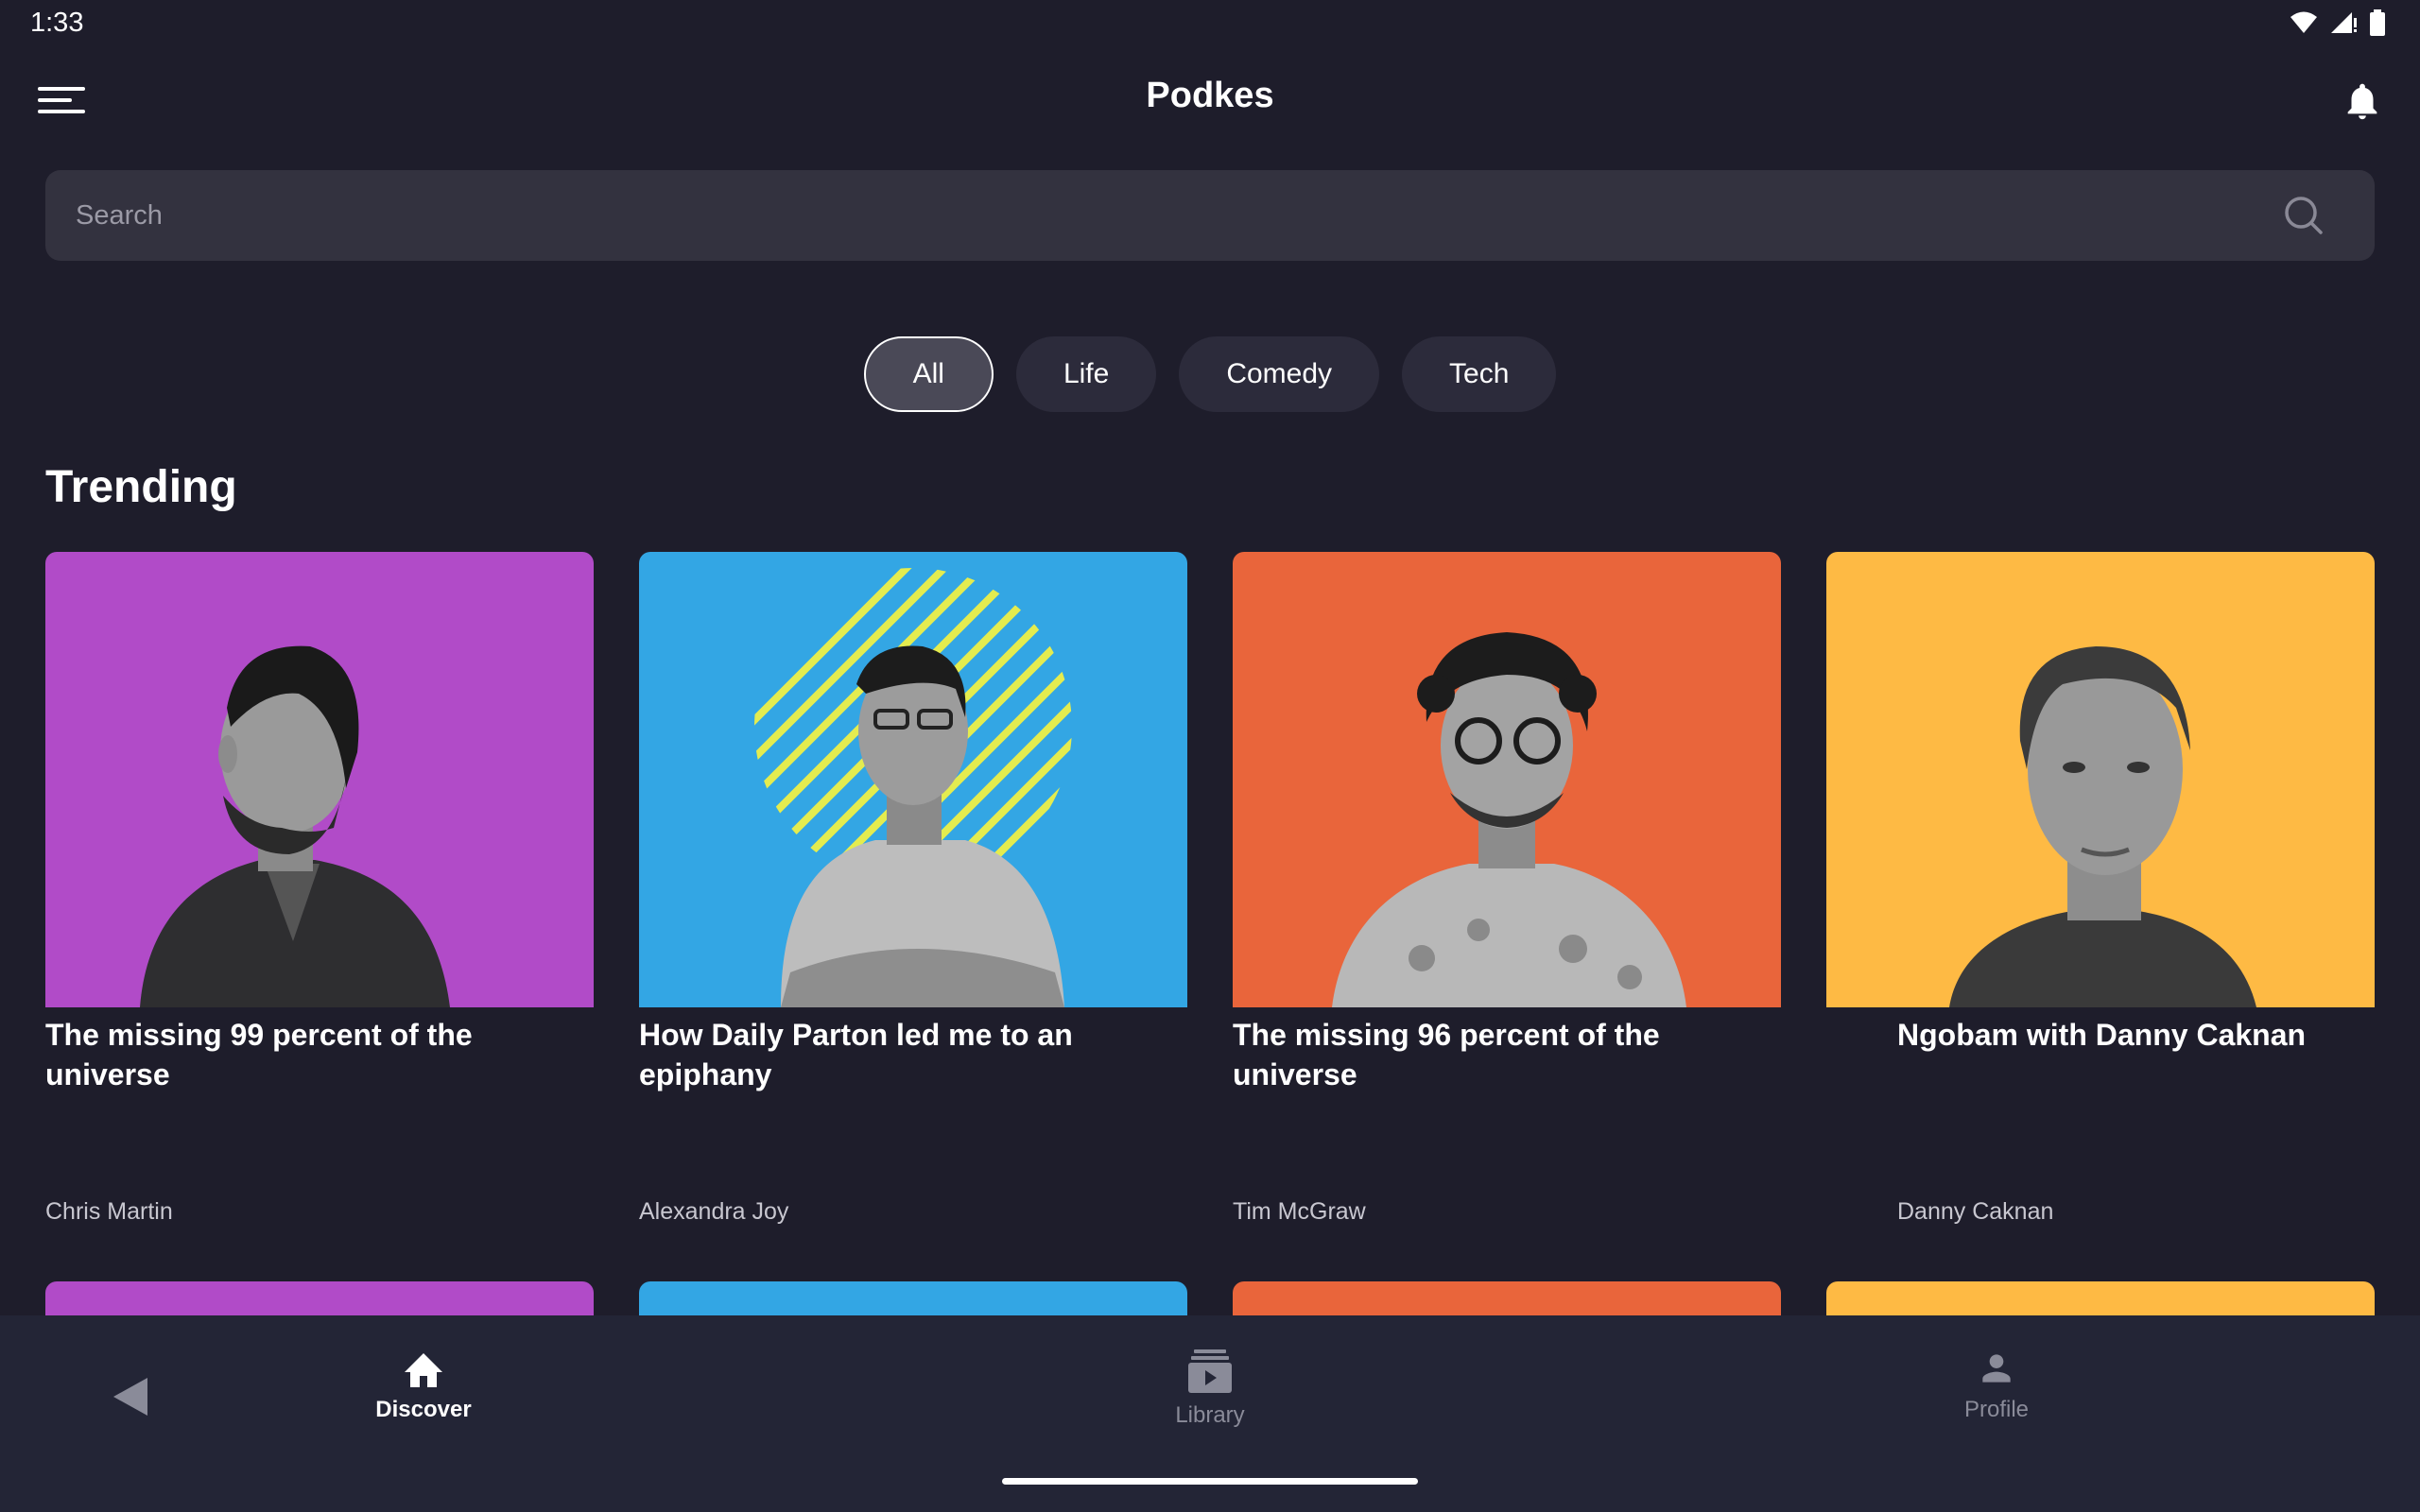 The height and width of the screenshot is (1512, 2420). Describe the element at coordinates (714, 1211) in the screenshot. I see `podcast-author: Alexandra Joy` at that location.